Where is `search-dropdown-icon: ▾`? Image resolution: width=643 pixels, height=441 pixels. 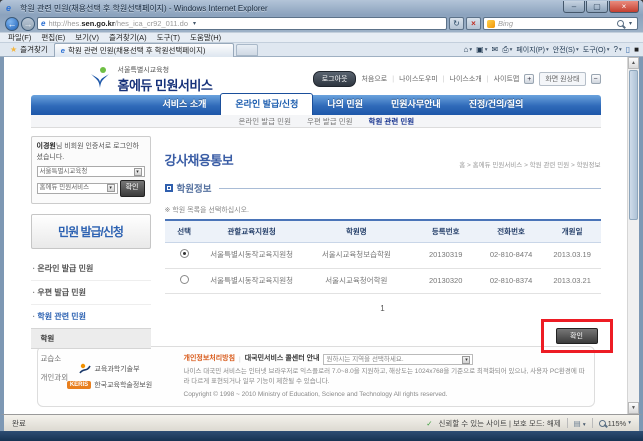 search-dropdown-icon: ▾ is located at coordinates (630, 23).